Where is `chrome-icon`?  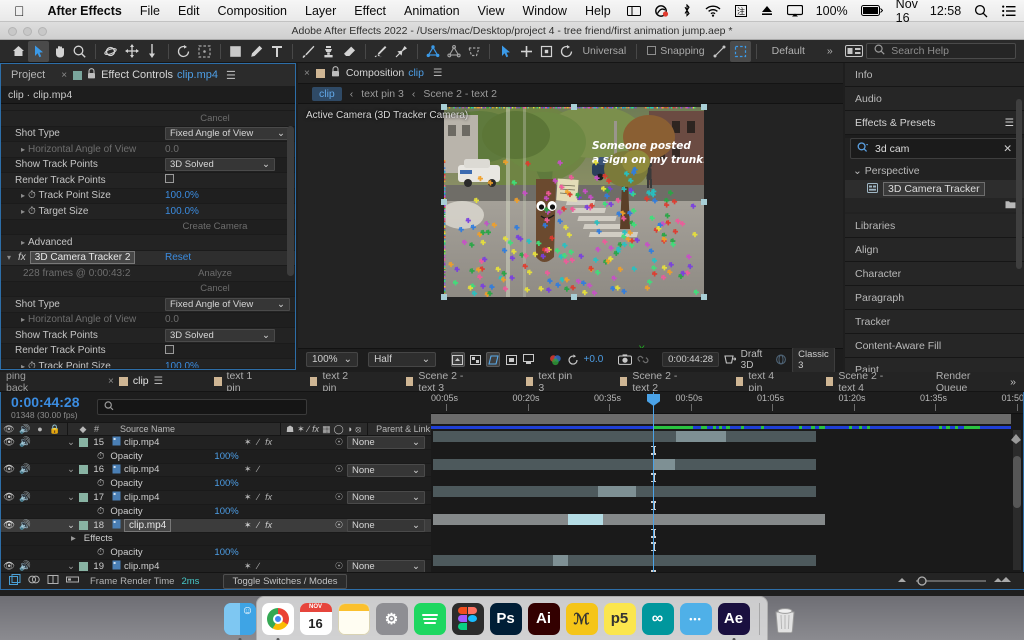
chrome-icon is located at coordinates (277, 621).